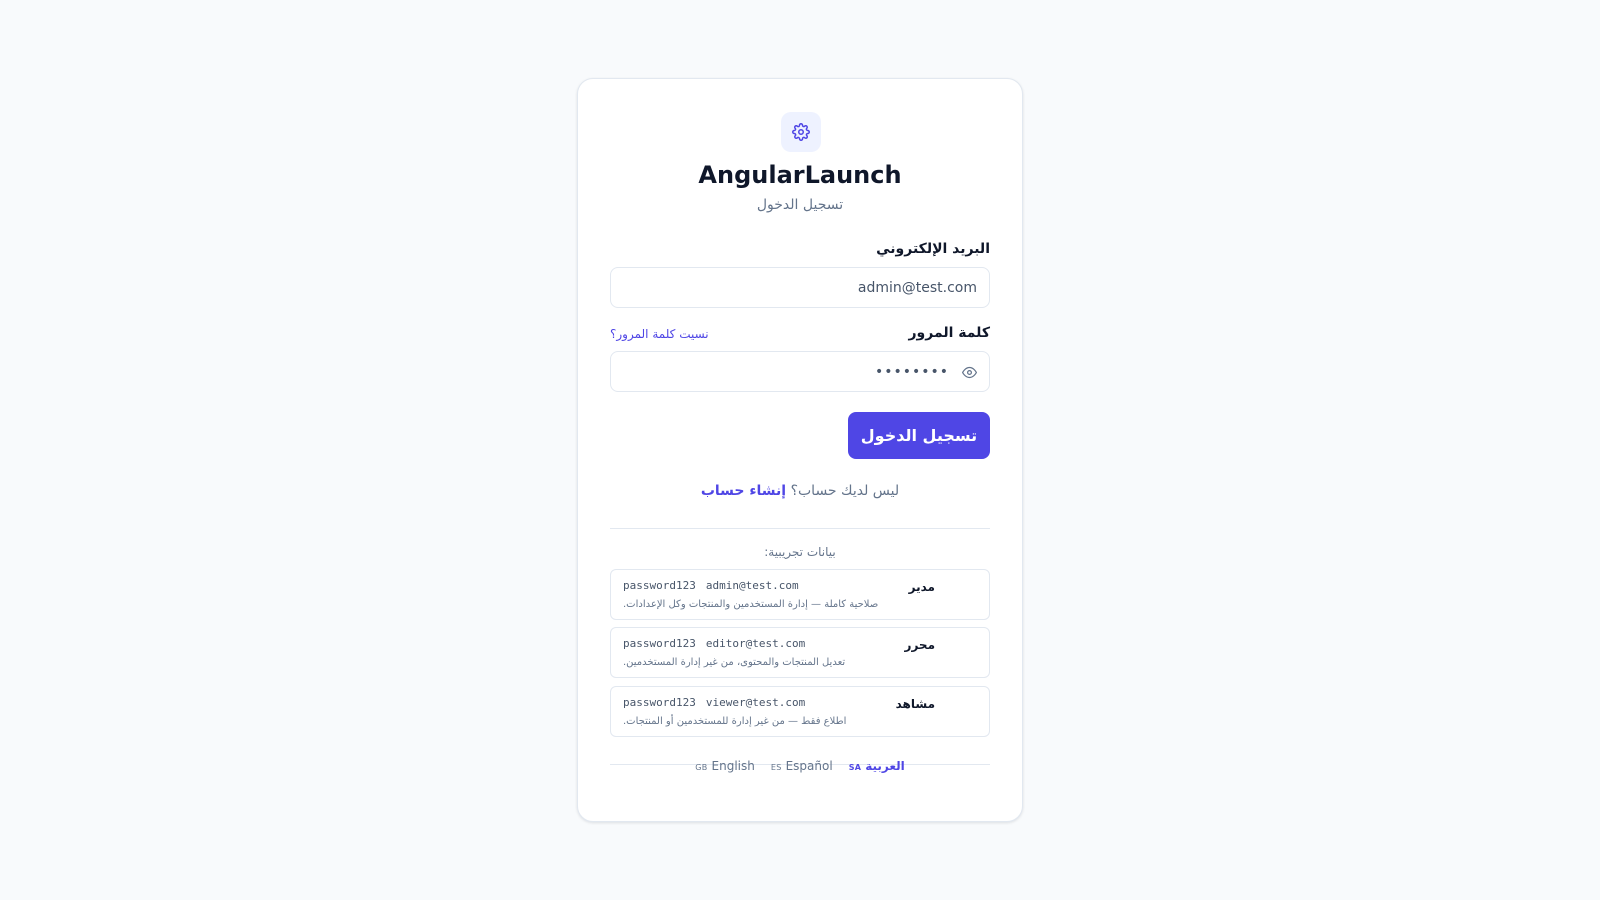 The height and width of the screenshot is (900, 1600). What do you see at coordinates (855, 767) in the screenshot?
I see `language-code: SA` at bounding box center [855, 767].